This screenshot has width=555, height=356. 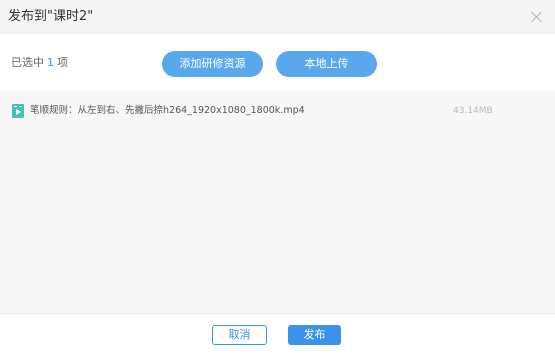 What do you see at coordinates (326, 64) in the screenshot?
I see `local-upload-button: 本地上传` at bounding box center [326, 64].